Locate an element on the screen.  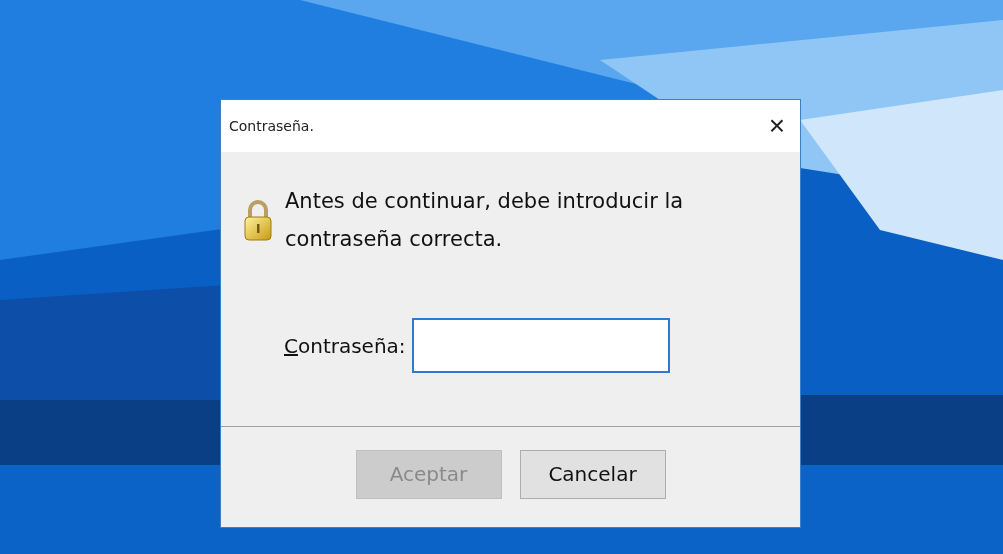
message-text: Antes de continuar, debe introducir la contraseña correcta. is located at coordinates (485, 220).